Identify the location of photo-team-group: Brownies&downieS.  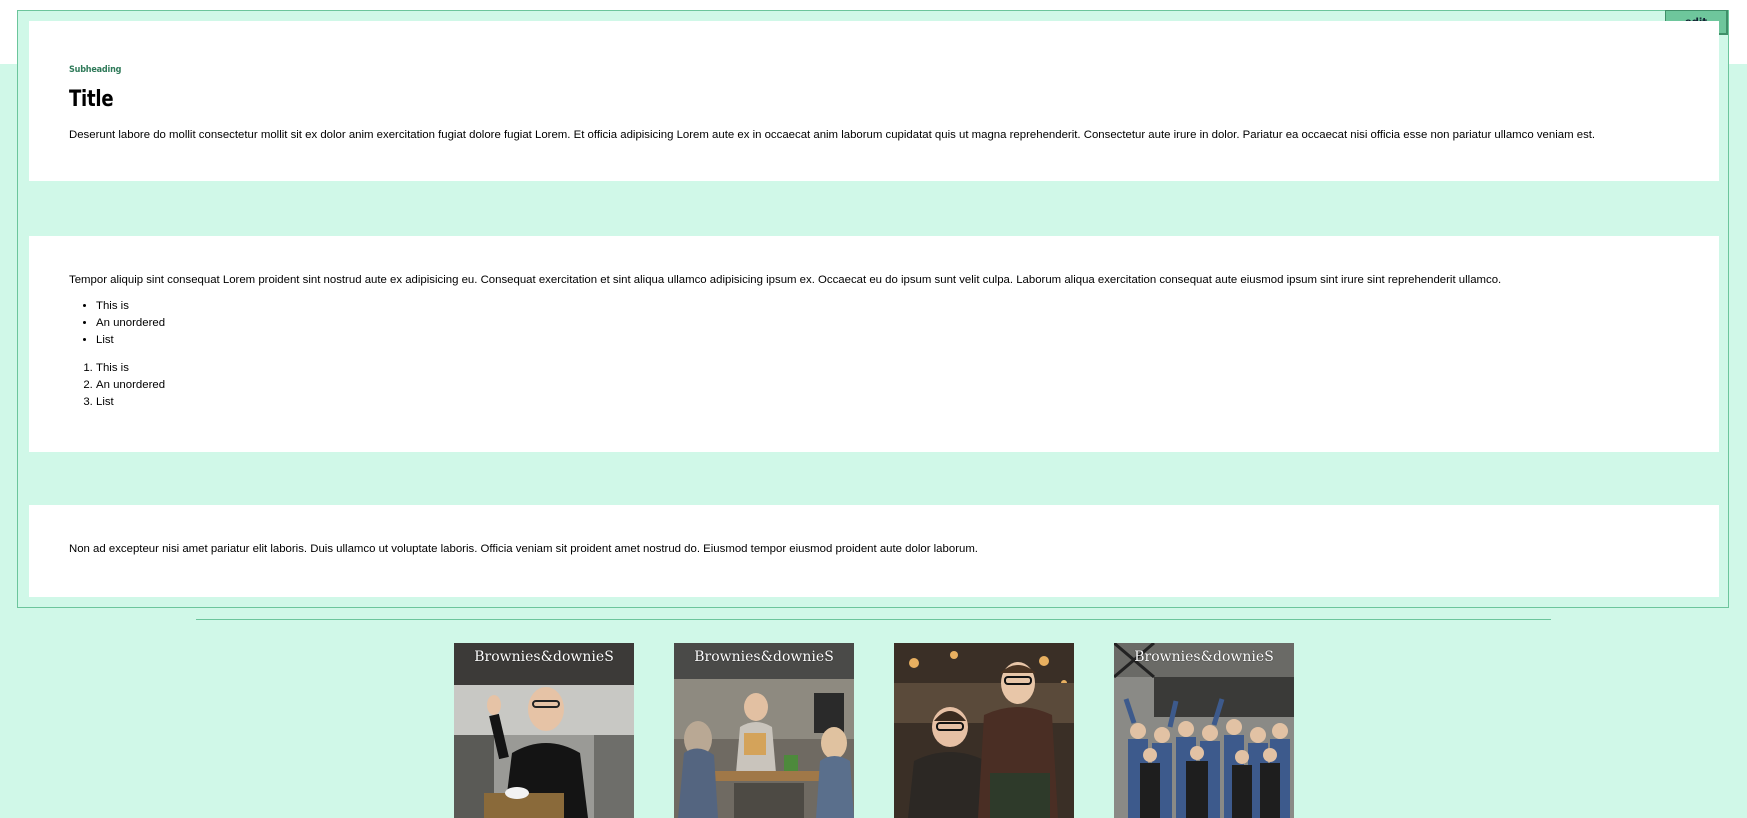
(1204, 730).